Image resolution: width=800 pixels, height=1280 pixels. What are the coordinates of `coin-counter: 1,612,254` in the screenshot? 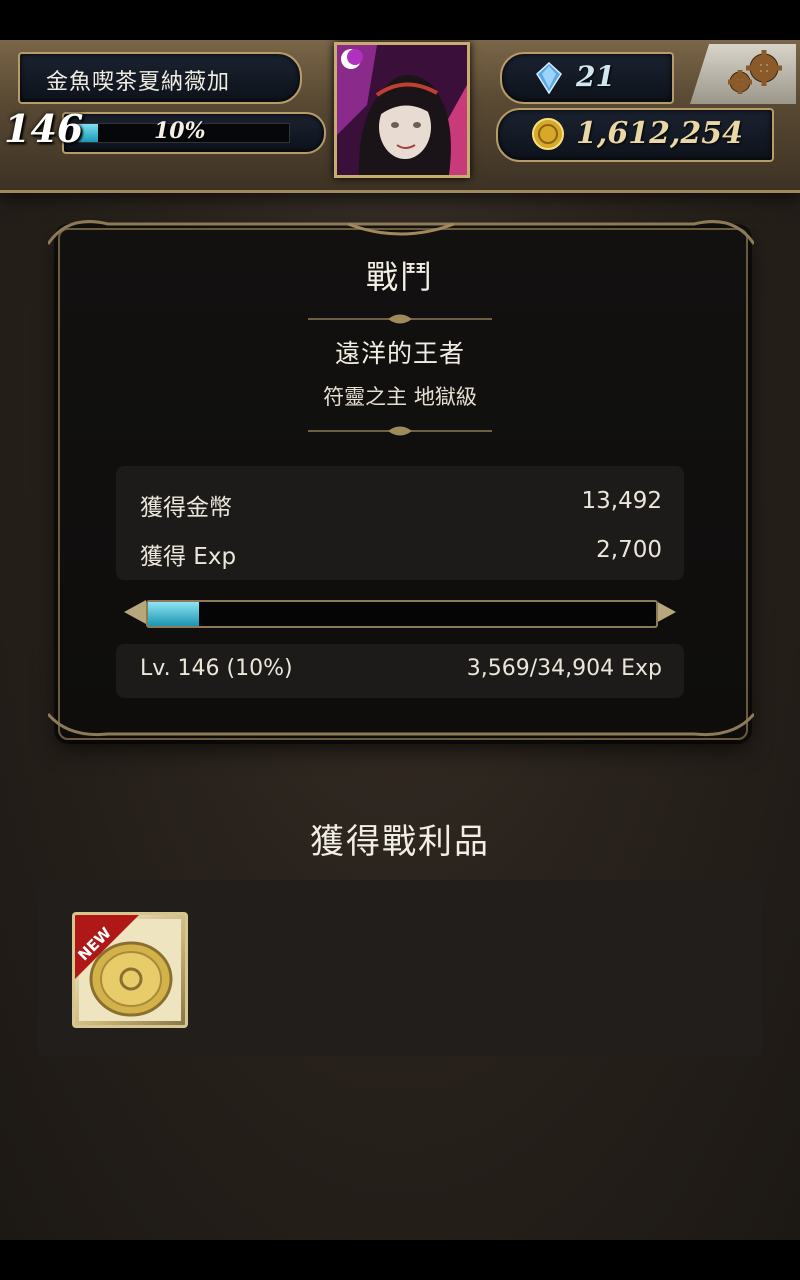 It's located at (635, 135).